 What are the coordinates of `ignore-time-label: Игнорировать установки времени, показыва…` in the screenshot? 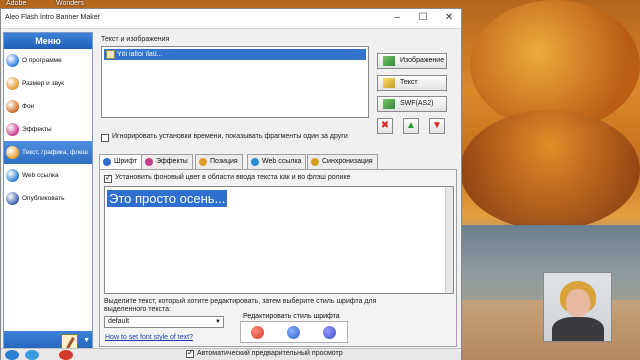 It's located at (230, 136).